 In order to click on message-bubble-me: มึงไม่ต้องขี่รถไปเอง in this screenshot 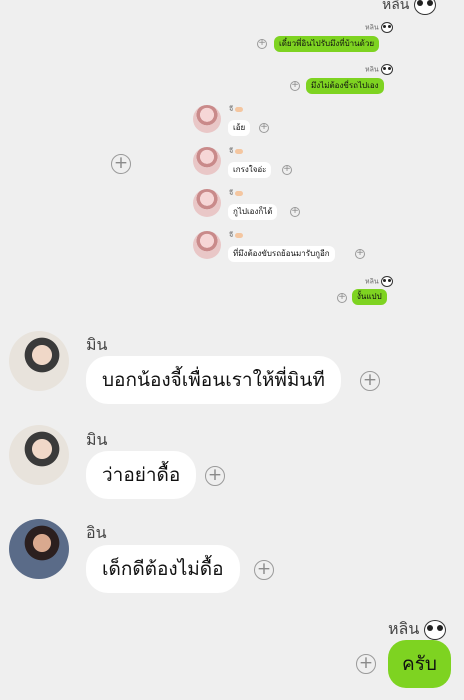, I will do `click(345, 86)`.